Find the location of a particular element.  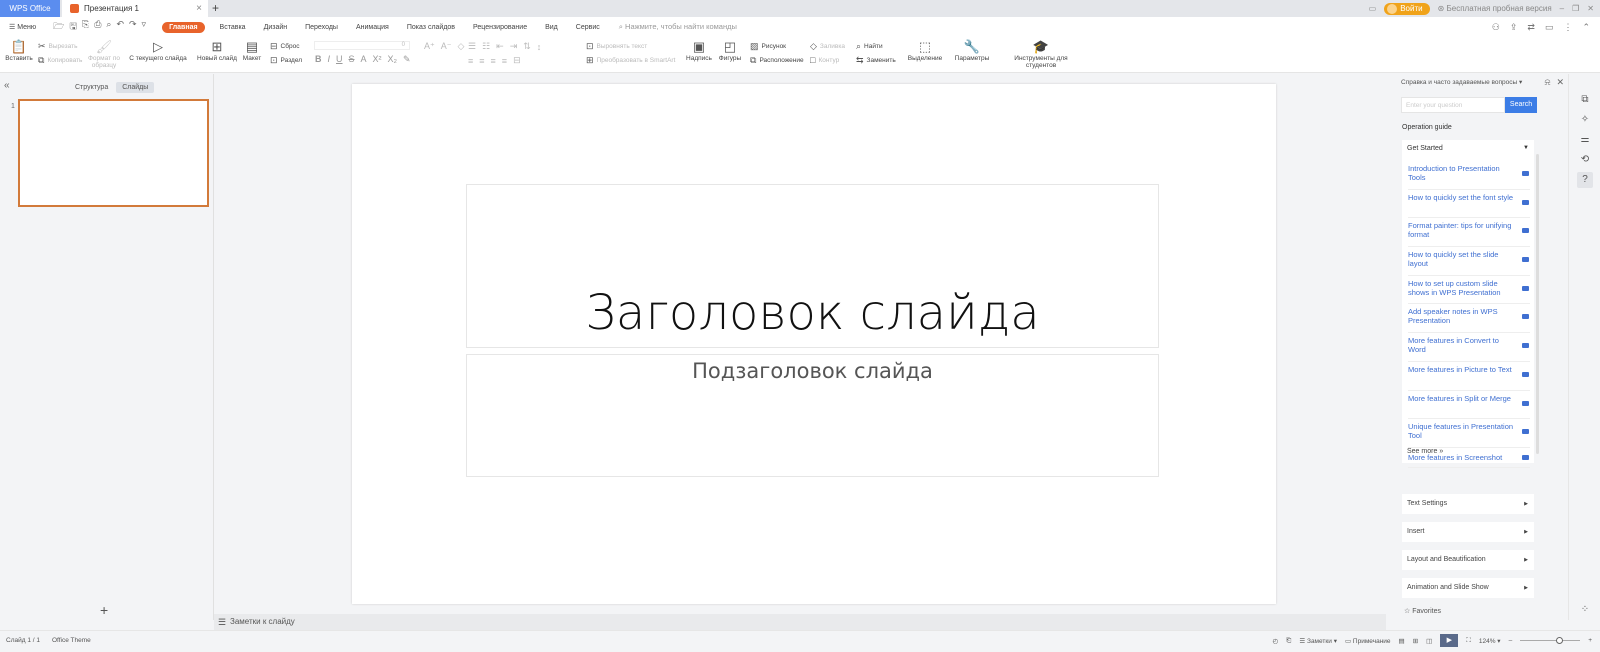

magic-icon: ✧ is located at coordinates (1585, 120).